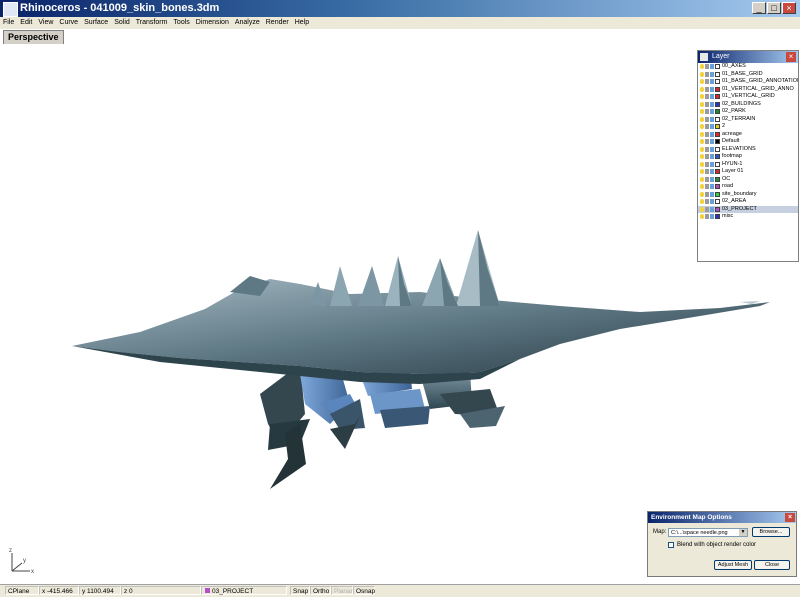  I want to click on layer-row: misc, so click(748, 217).